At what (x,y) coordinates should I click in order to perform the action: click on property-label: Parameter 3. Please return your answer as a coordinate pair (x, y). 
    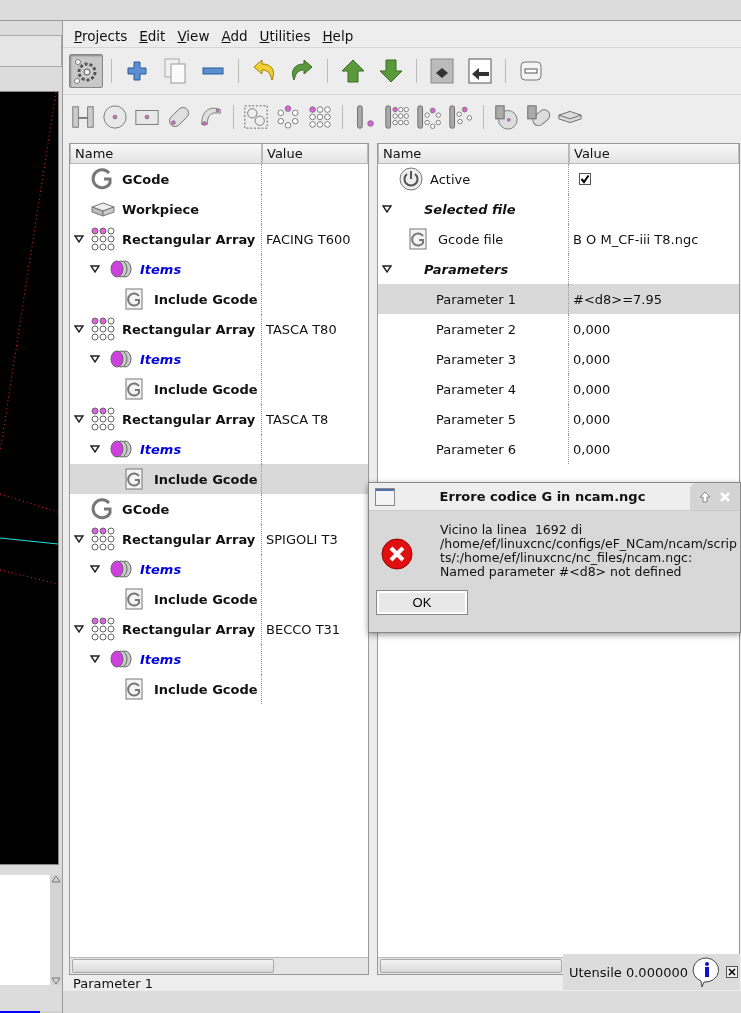
    Looking at the image, I should click on (476, 359).